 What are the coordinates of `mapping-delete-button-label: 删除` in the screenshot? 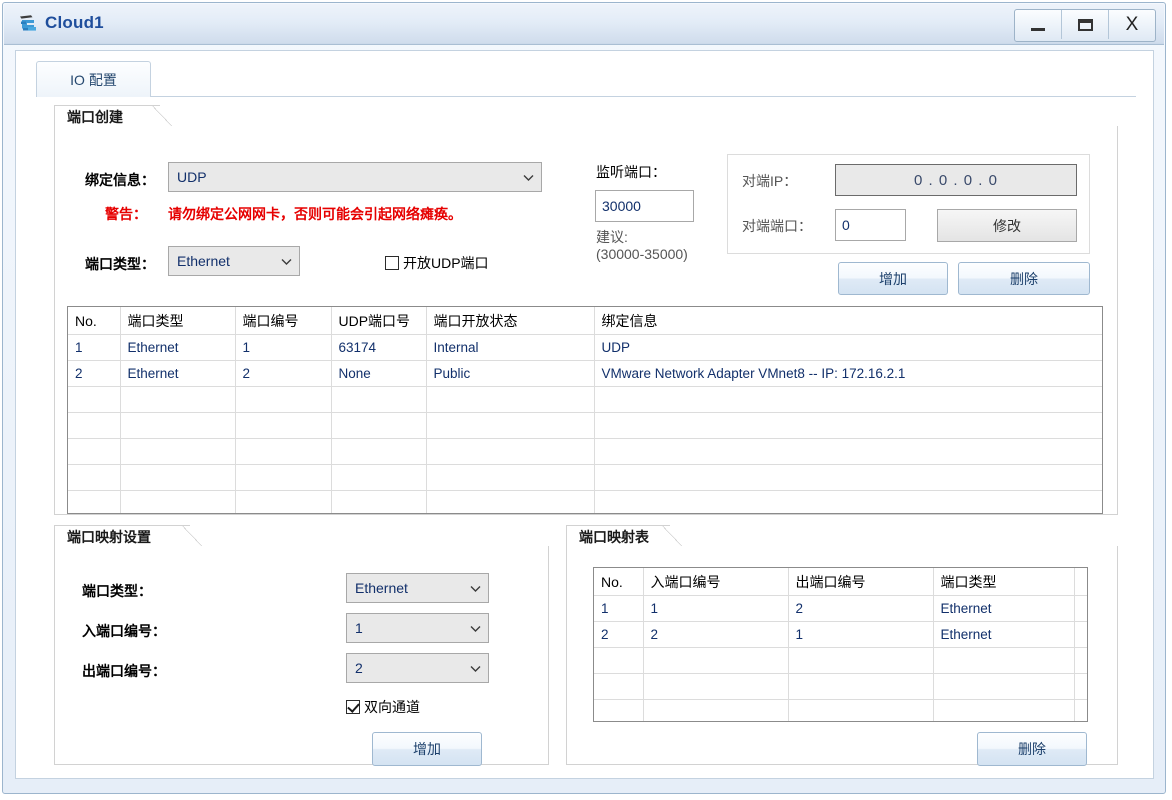 It's located at (1032, 749).